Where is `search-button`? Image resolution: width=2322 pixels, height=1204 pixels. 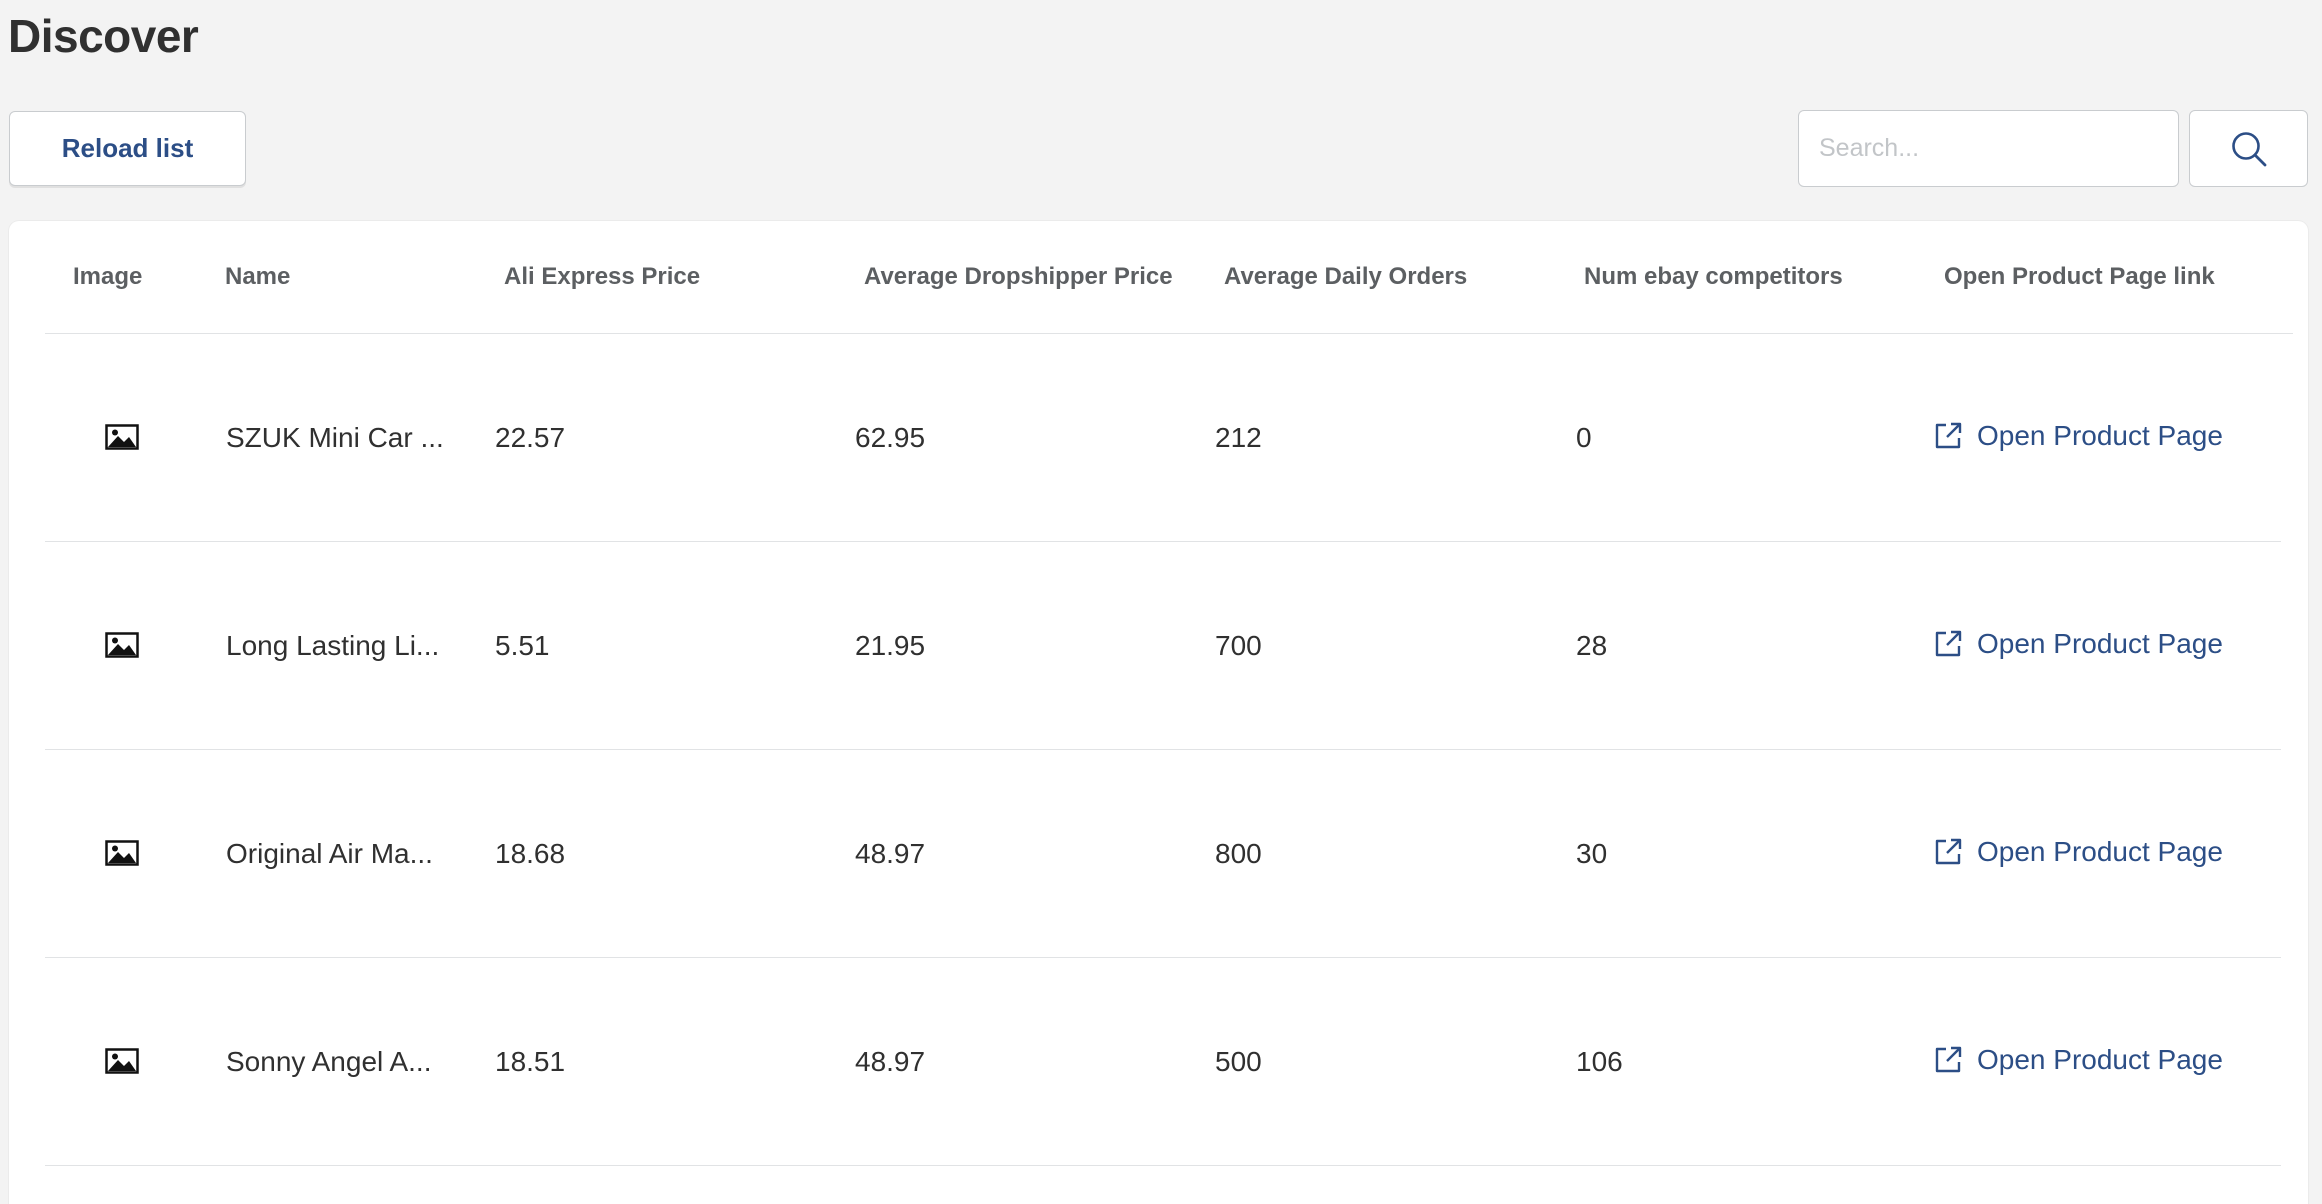 search-button is located at coordinates (2248, 148).